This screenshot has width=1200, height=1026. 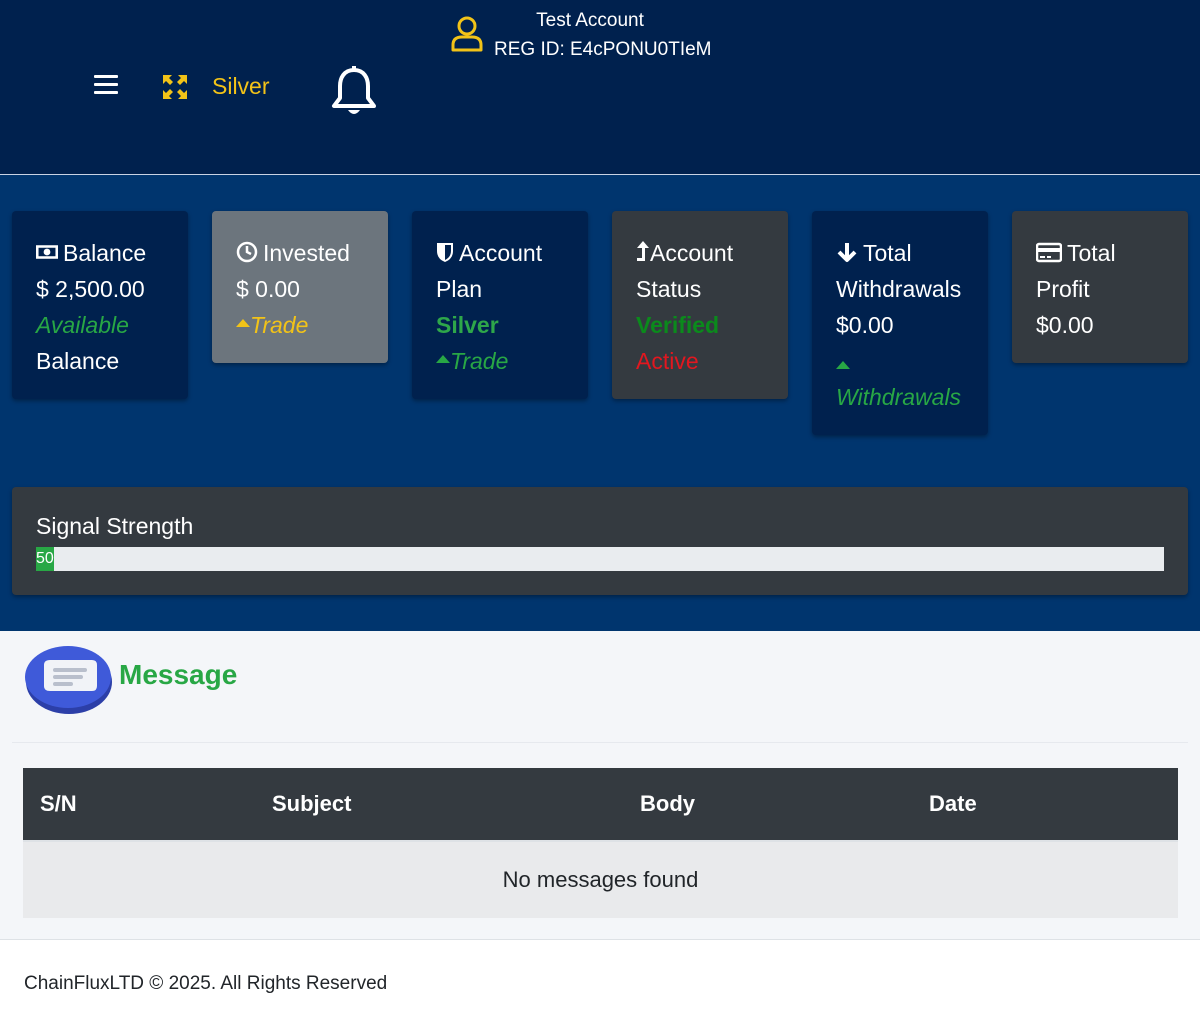 What do you see at coordinates (78, 361) in the screenshot?
I see `balance-sub-label-2: Balance` at bounding box center [78, 361].